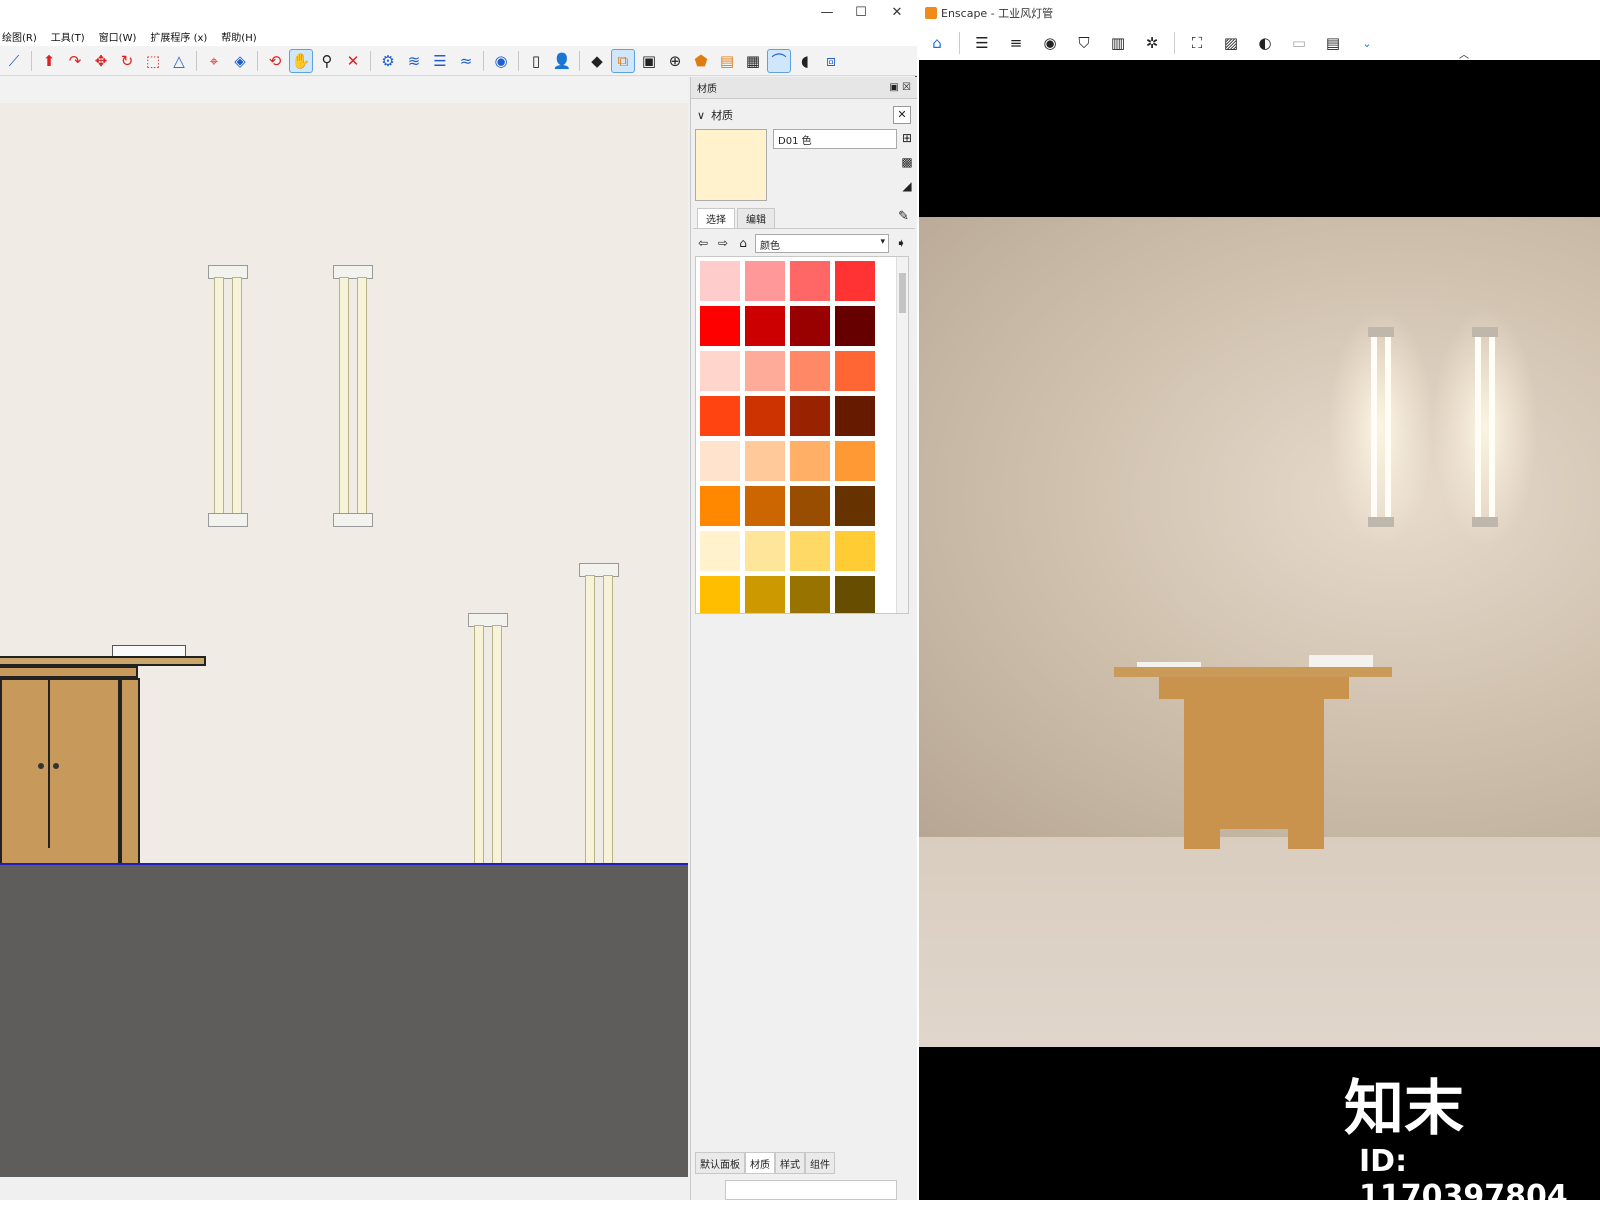  Describe the element at coordinates (1118, 43) in the screenshot. I see `building-icon: ▥` at that location.